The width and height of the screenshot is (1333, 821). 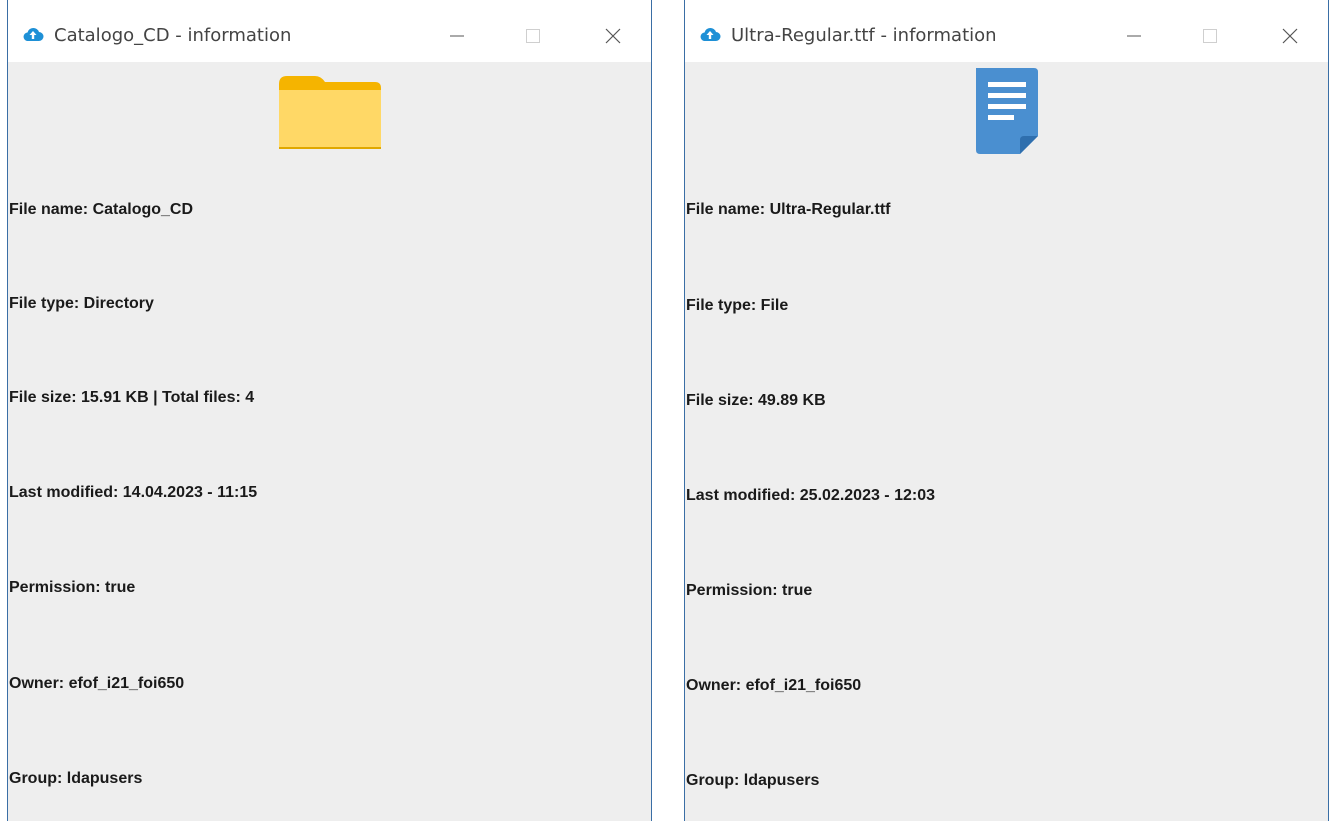 What do you see at coordinates (737, 305) in the screenshot?
I see `file-type-label: File type: File` at bounding box center [737, 305].